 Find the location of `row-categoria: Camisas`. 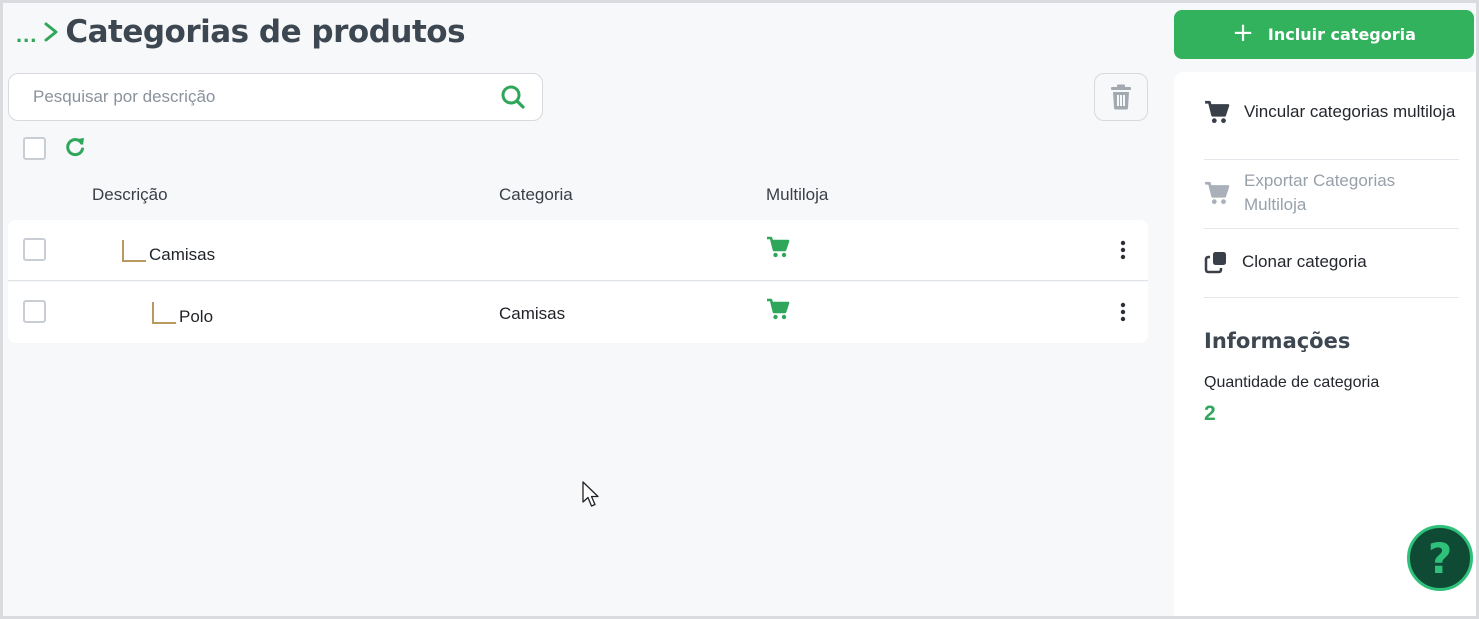

row-categoria: Camisas is located at coordinates (532, 313).